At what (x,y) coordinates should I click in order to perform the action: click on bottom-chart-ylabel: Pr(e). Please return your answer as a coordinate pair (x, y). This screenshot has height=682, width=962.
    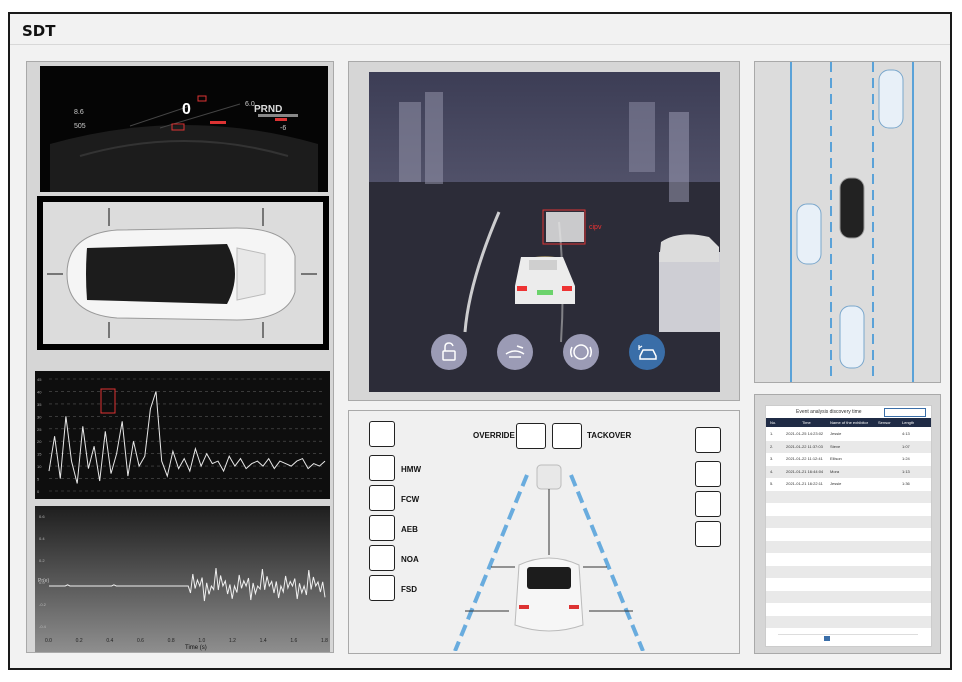
    Looking at the image, I should click on (43, 581).